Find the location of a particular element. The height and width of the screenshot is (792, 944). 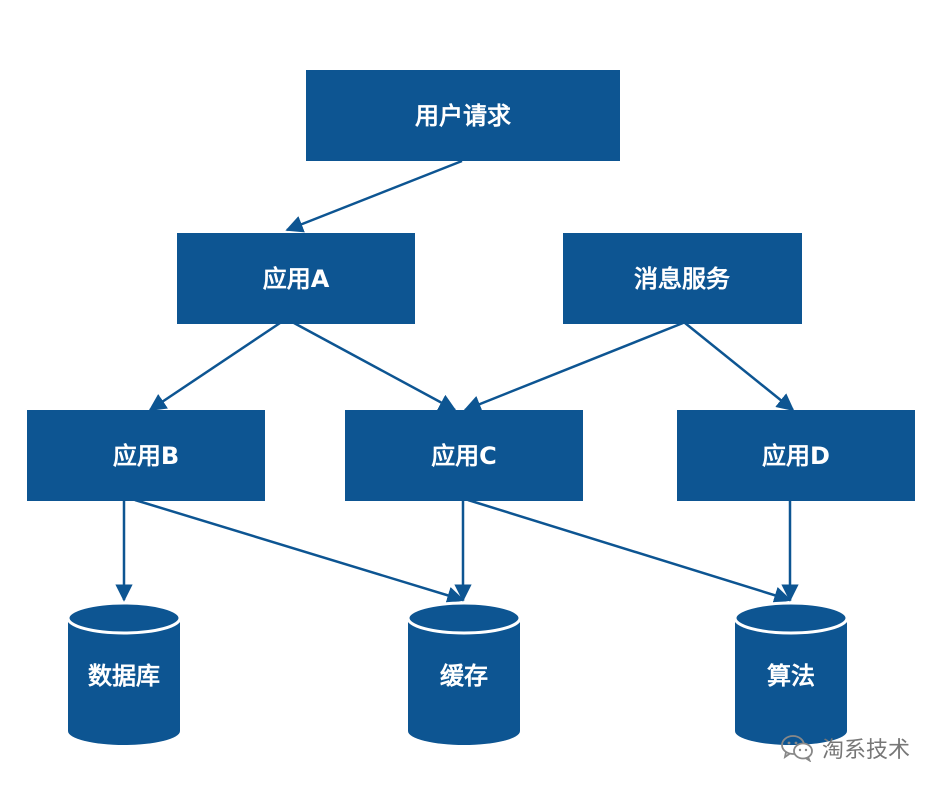

watermark-text: 淘系技术 is located at coordinates (866, 750).